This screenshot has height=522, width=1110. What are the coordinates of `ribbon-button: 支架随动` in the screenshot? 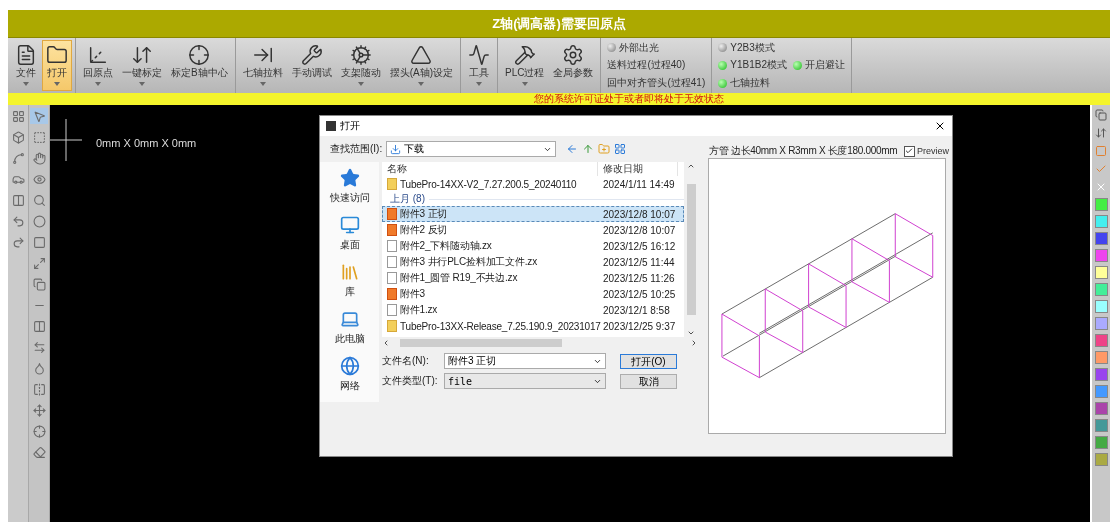 It's located at (360, 65).